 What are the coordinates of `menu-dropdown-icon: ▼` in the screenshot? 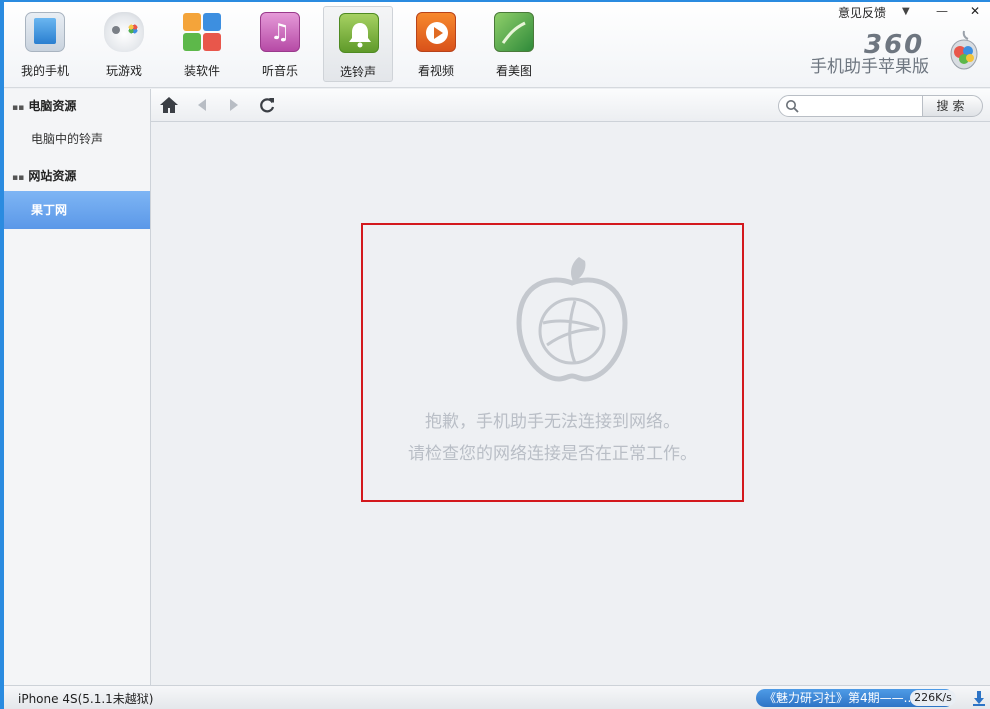 It's located at (906, 11).